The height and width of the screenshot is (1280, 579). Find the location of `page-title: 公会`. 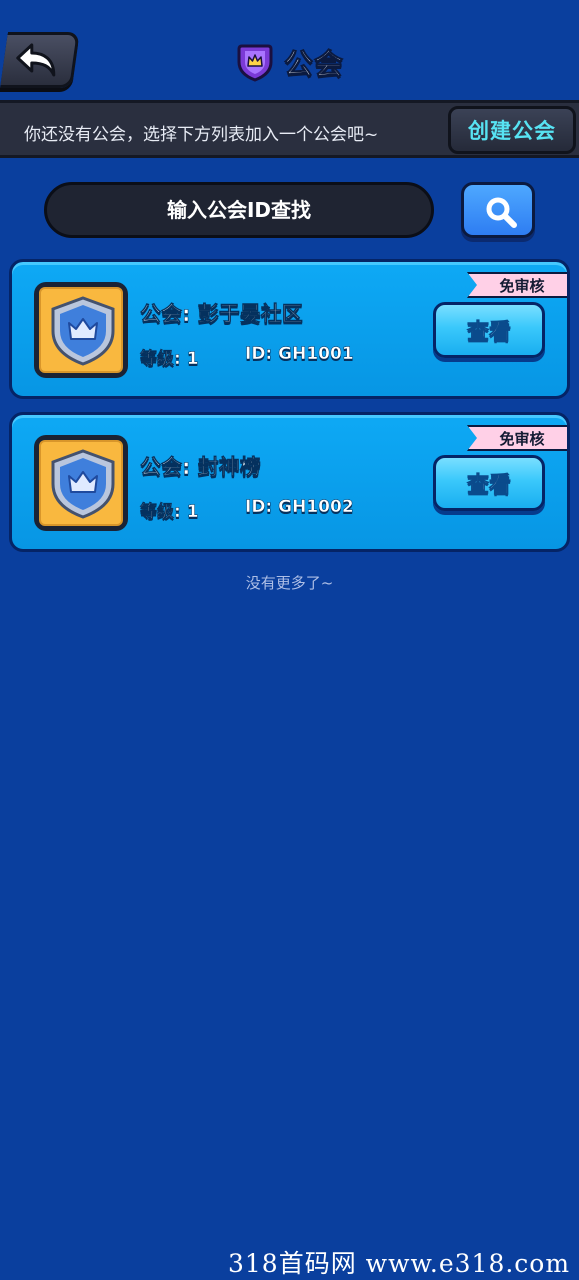

page-title: 公会 is located at coordinates (314, 64).